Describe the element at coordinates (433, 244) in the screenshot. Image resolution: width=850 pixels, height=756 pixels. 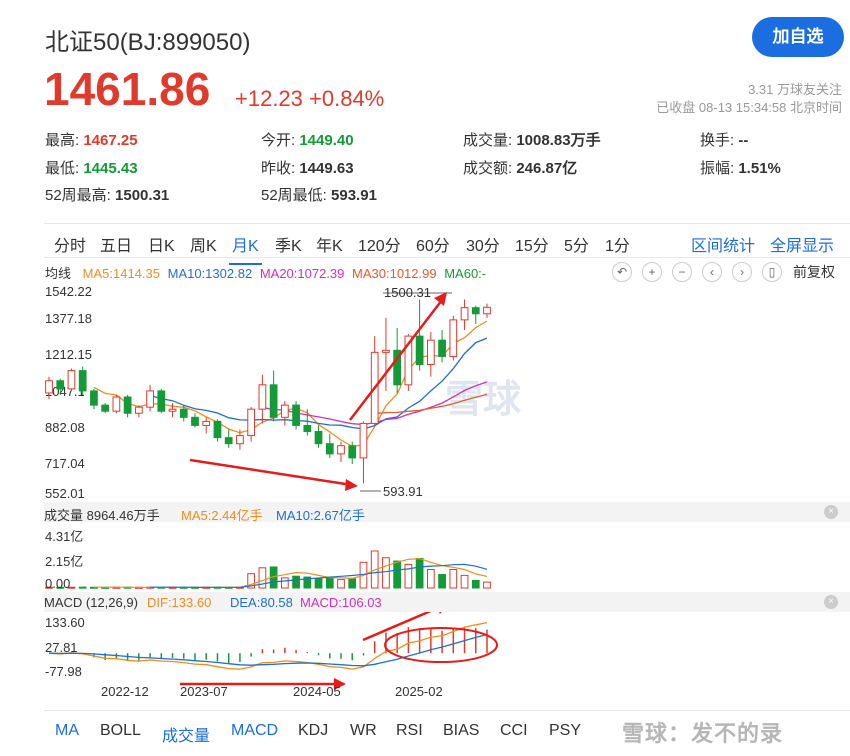
I see `tab-60min: 60分` at that location.